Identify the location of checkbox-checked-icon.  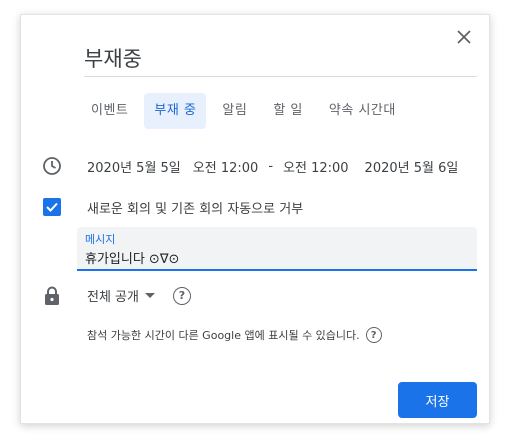
(52, 207).